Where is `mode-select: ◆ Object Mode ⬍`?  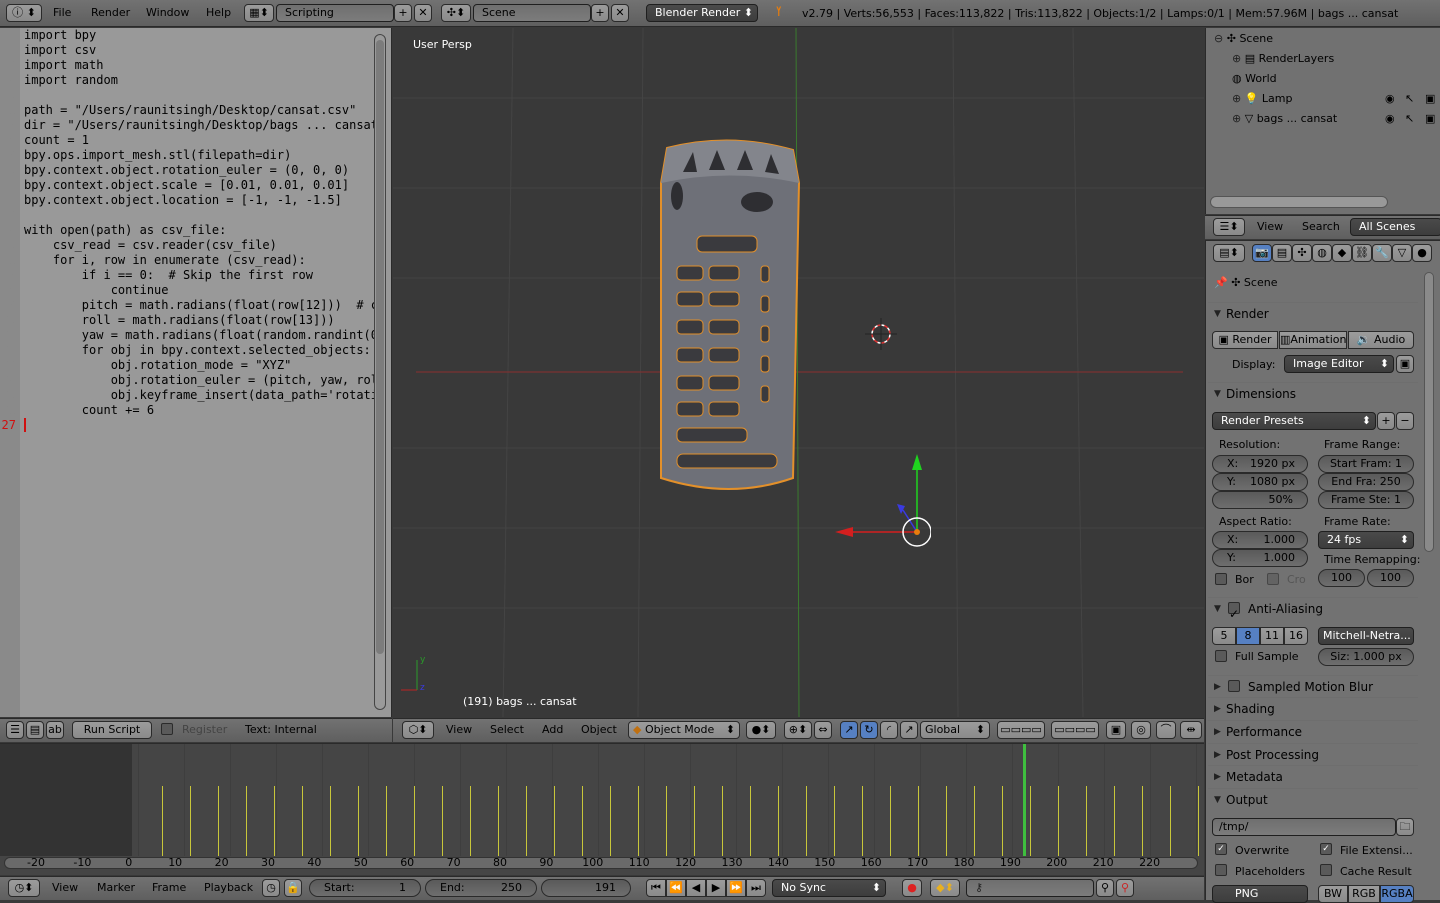
mode-select: ◆ Object Mode ⬍ is located at coordinates (684, 730).